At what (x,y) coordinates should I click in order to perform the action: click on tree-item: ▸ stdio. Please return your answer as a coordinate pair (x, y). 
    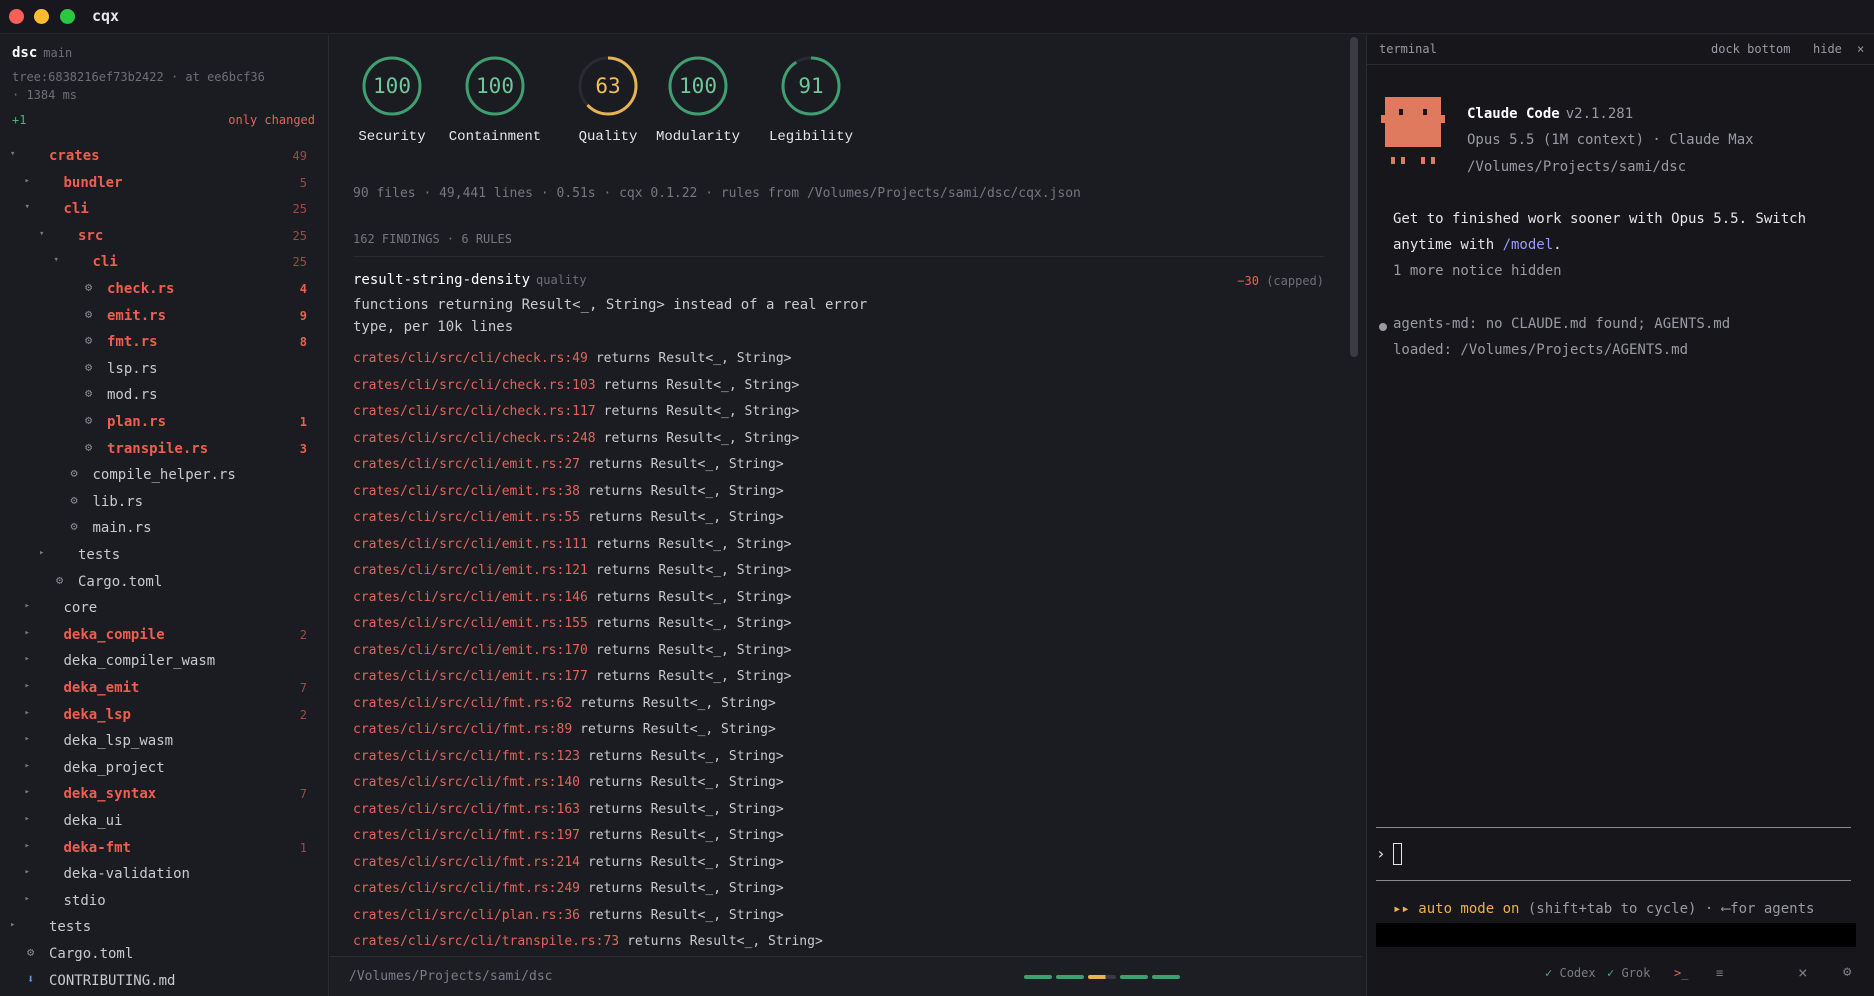
    Looking at the image, I should click on (164, 903).